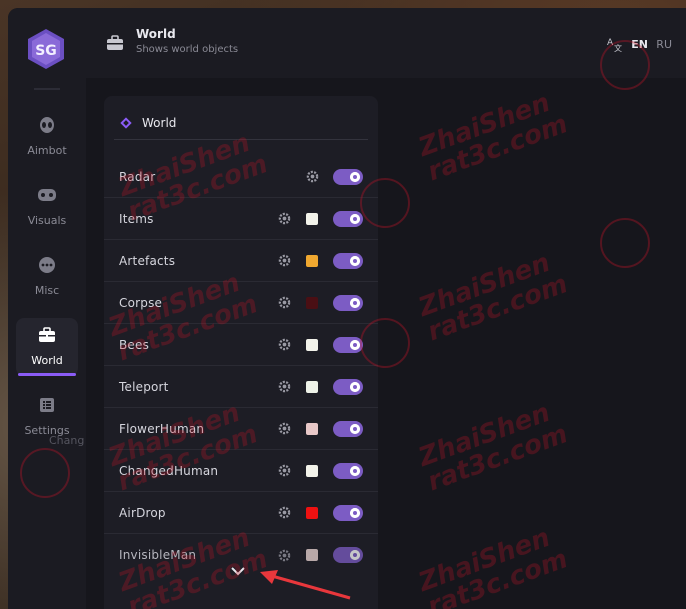 This screenshot has height=609, width=686. Describe the element at coordinates (47, 195) in the screenshot. I see `gamepad-icon` at that location.